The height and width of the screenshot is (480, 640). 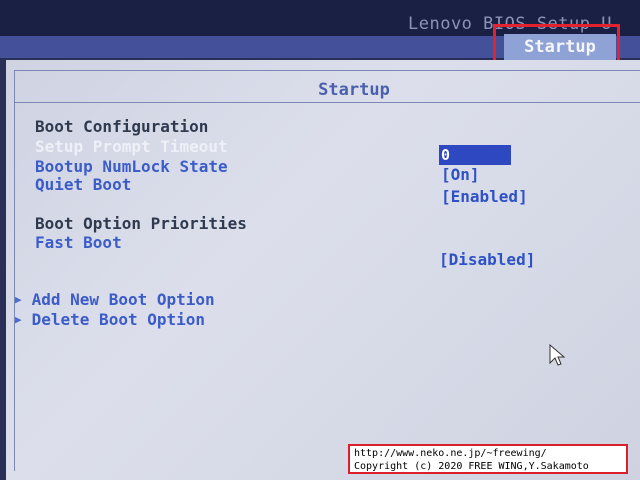 I want to click on delete-boot-option-item: ▶ Delete Boot Option, so click(x=110, y=319).